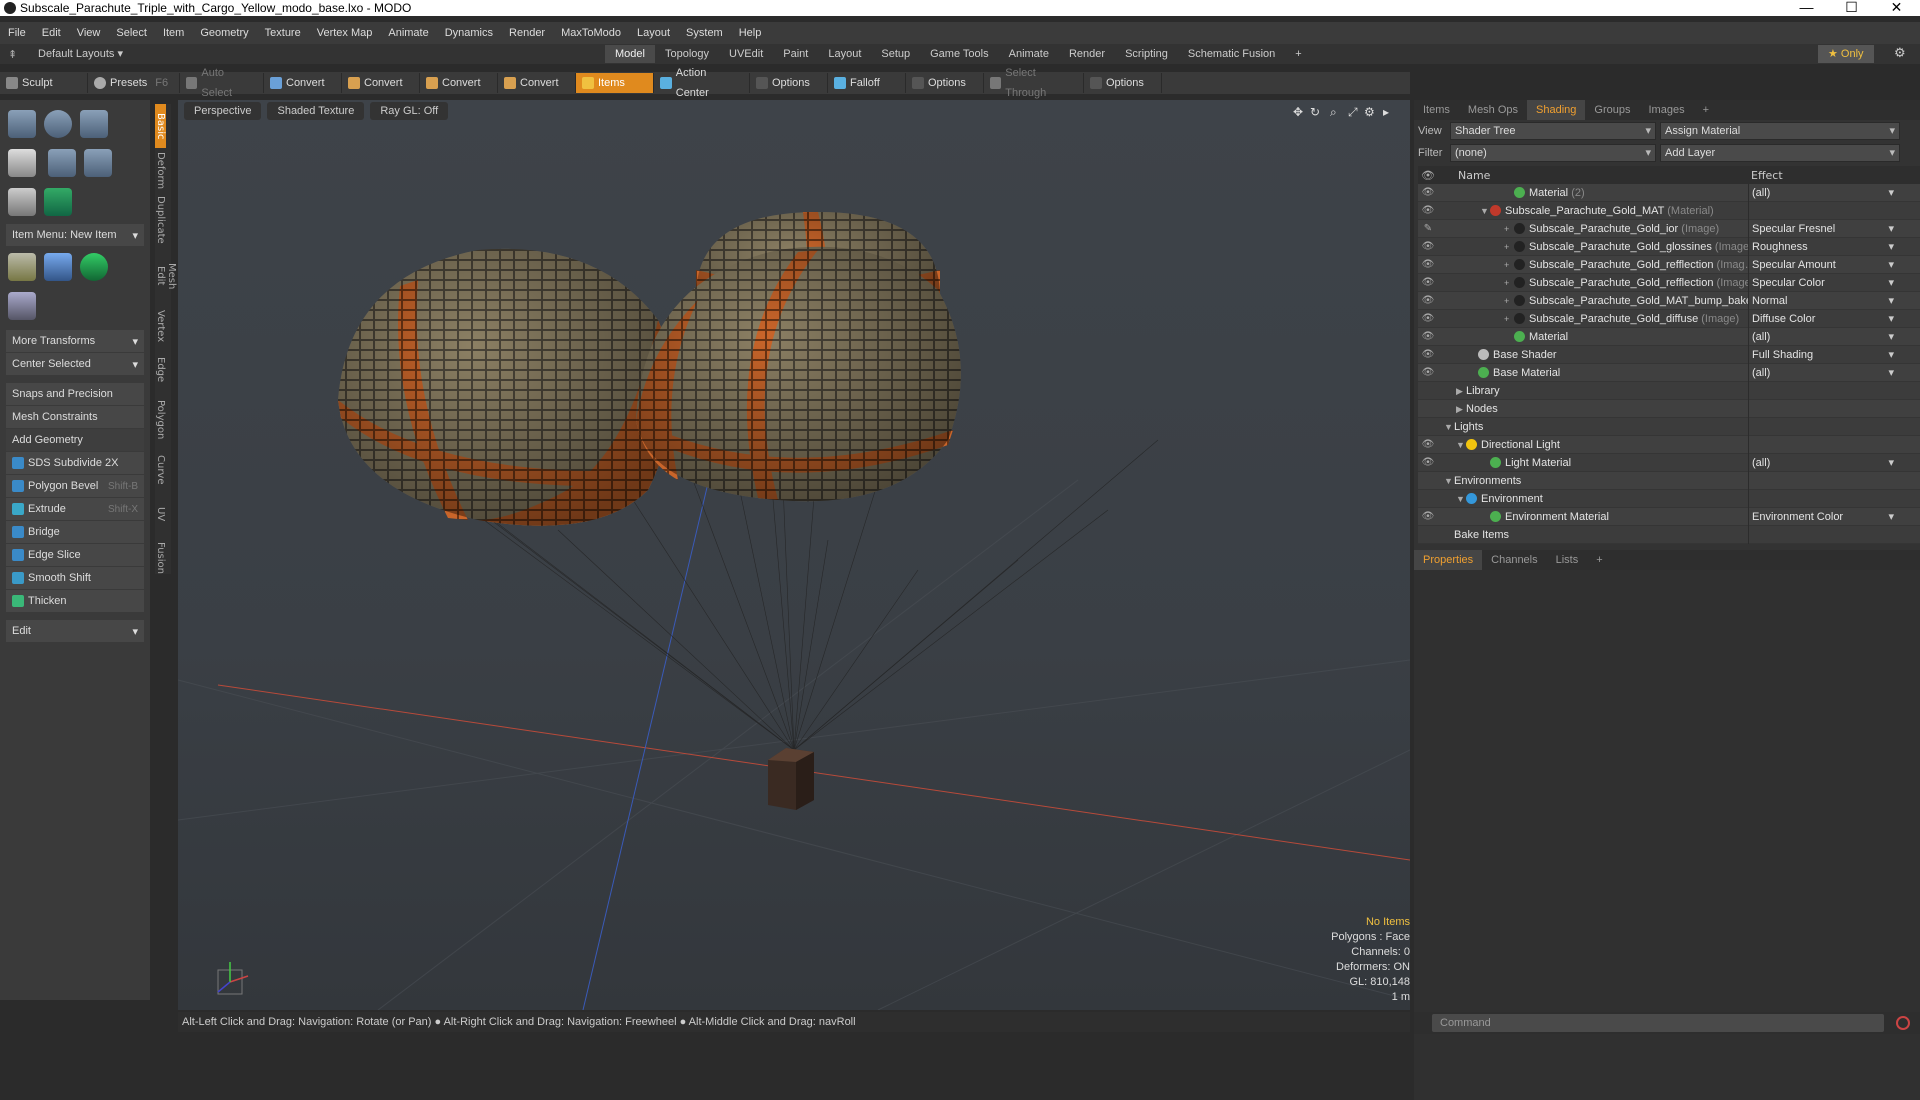 The image size is (1920, 1100). What do you see at coordinates (160, 420) in the screenshot?
I see `vtab-polygon: Polygon` at bounding box center [160, 420].